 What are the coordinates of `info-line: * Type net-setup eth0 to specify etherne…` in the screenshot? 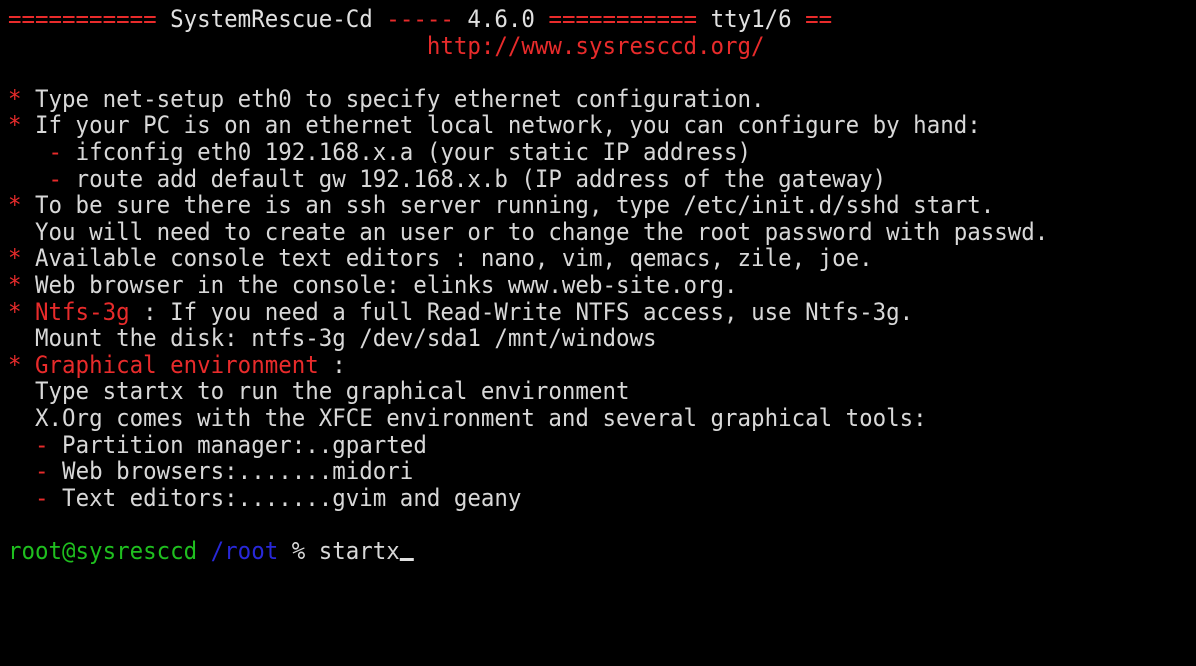 It's located at (563, 98).